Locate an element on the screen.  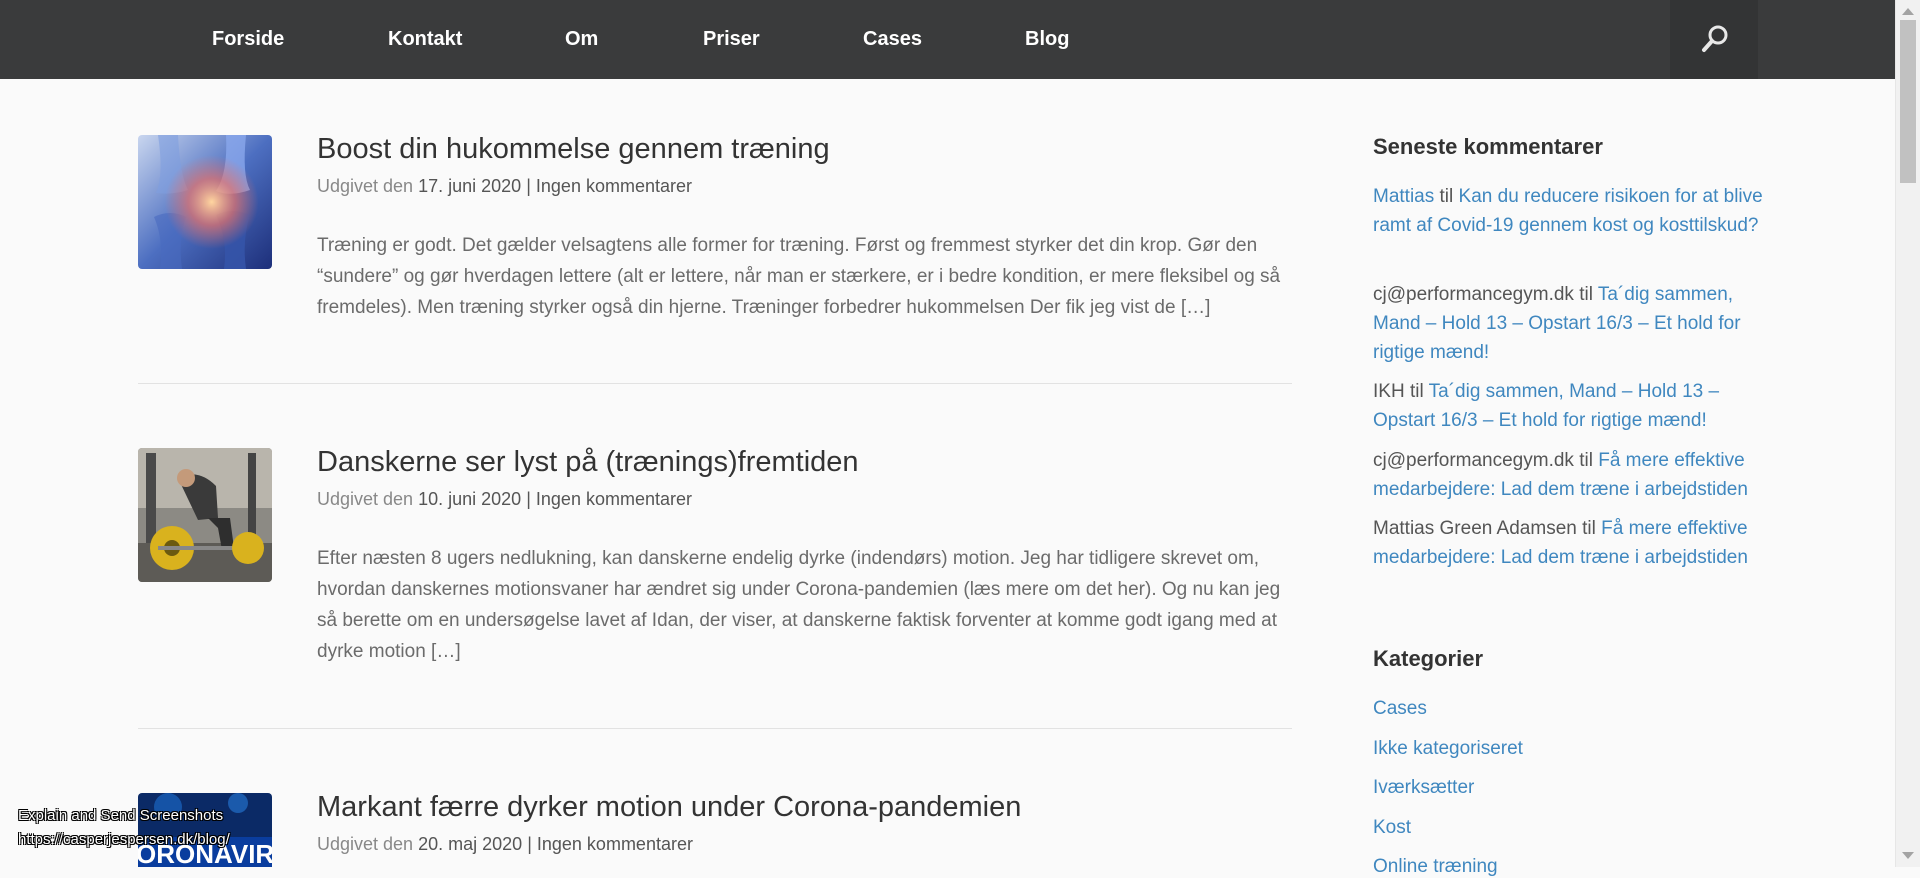
search-icon is located at coordinates (1715, 38).